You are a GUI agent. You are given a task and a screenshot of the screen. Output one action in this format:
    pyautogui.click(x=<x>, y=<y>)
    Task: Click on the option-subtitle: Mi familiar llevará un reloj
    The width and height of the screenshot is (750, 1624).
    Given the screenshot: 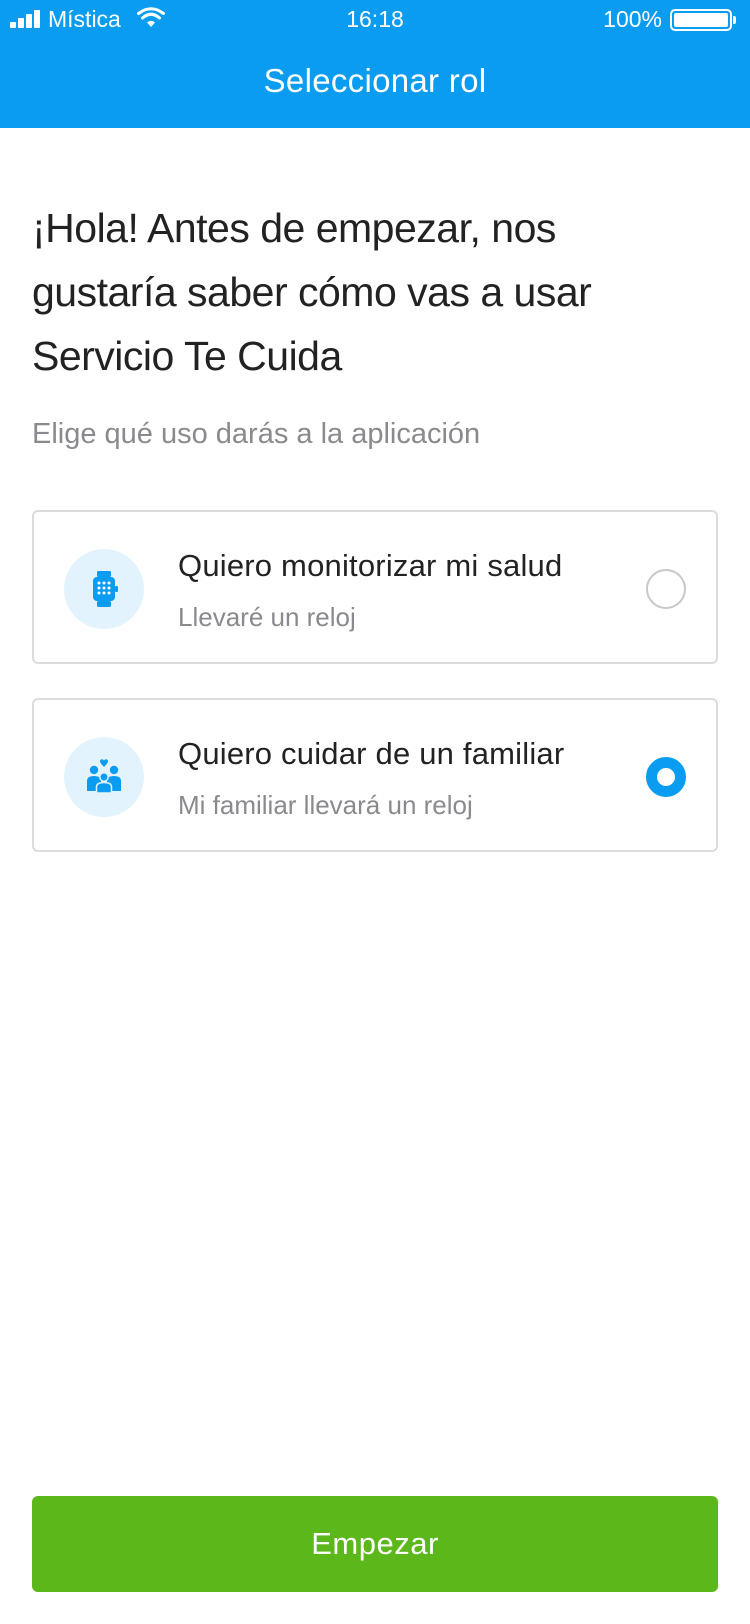 What is the action you would take?
    pyautogui.click(x=325, y=805)
    